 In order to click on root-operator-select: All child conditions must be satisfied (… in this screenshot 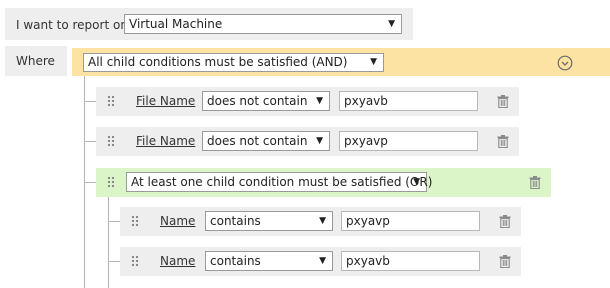, I will do `click(233, 62)`.